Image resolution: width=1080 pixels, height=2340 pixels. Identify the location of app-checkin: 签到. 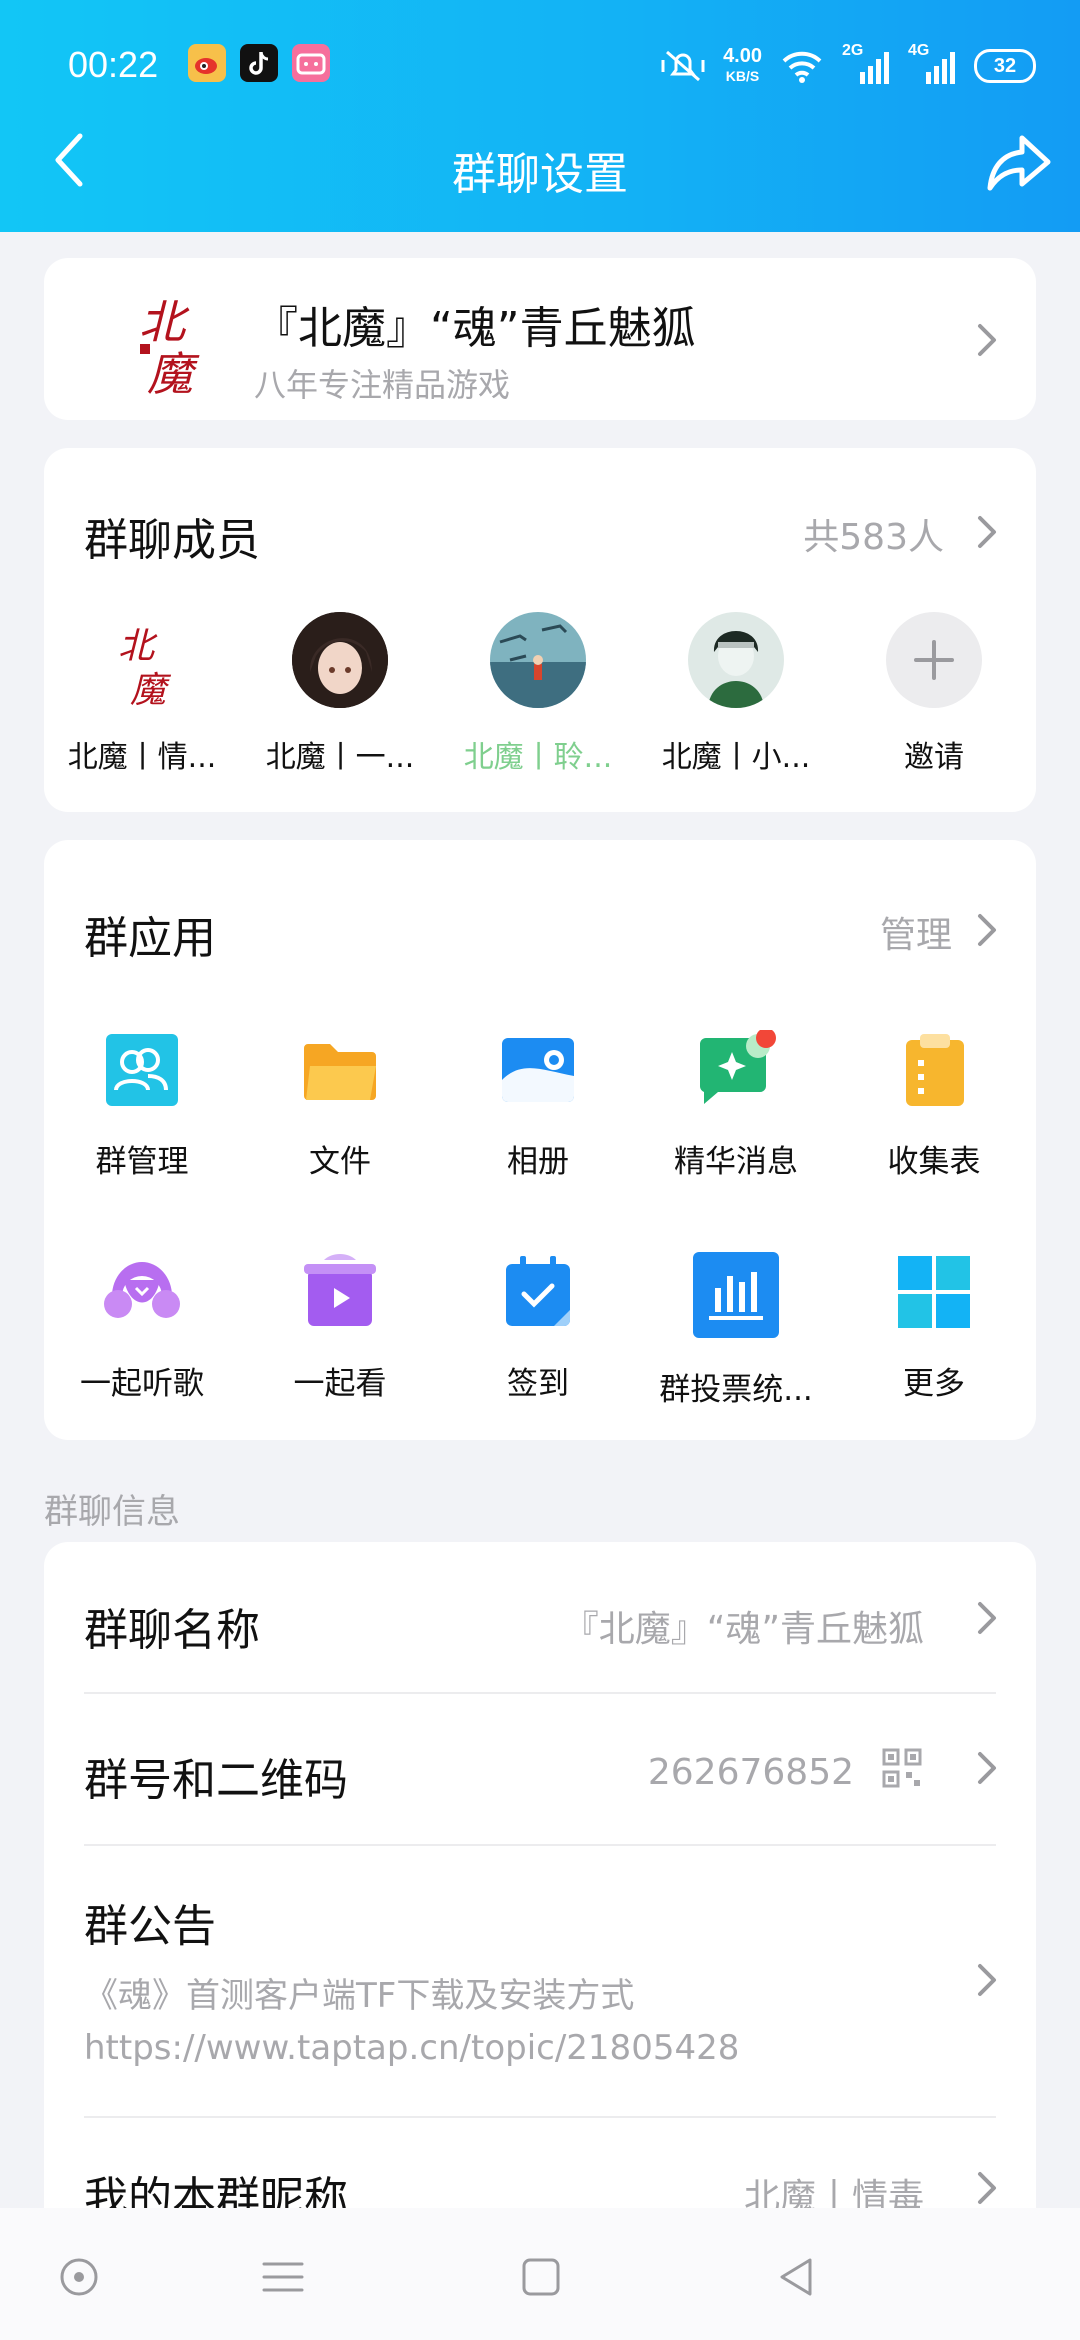
(538, 1327).